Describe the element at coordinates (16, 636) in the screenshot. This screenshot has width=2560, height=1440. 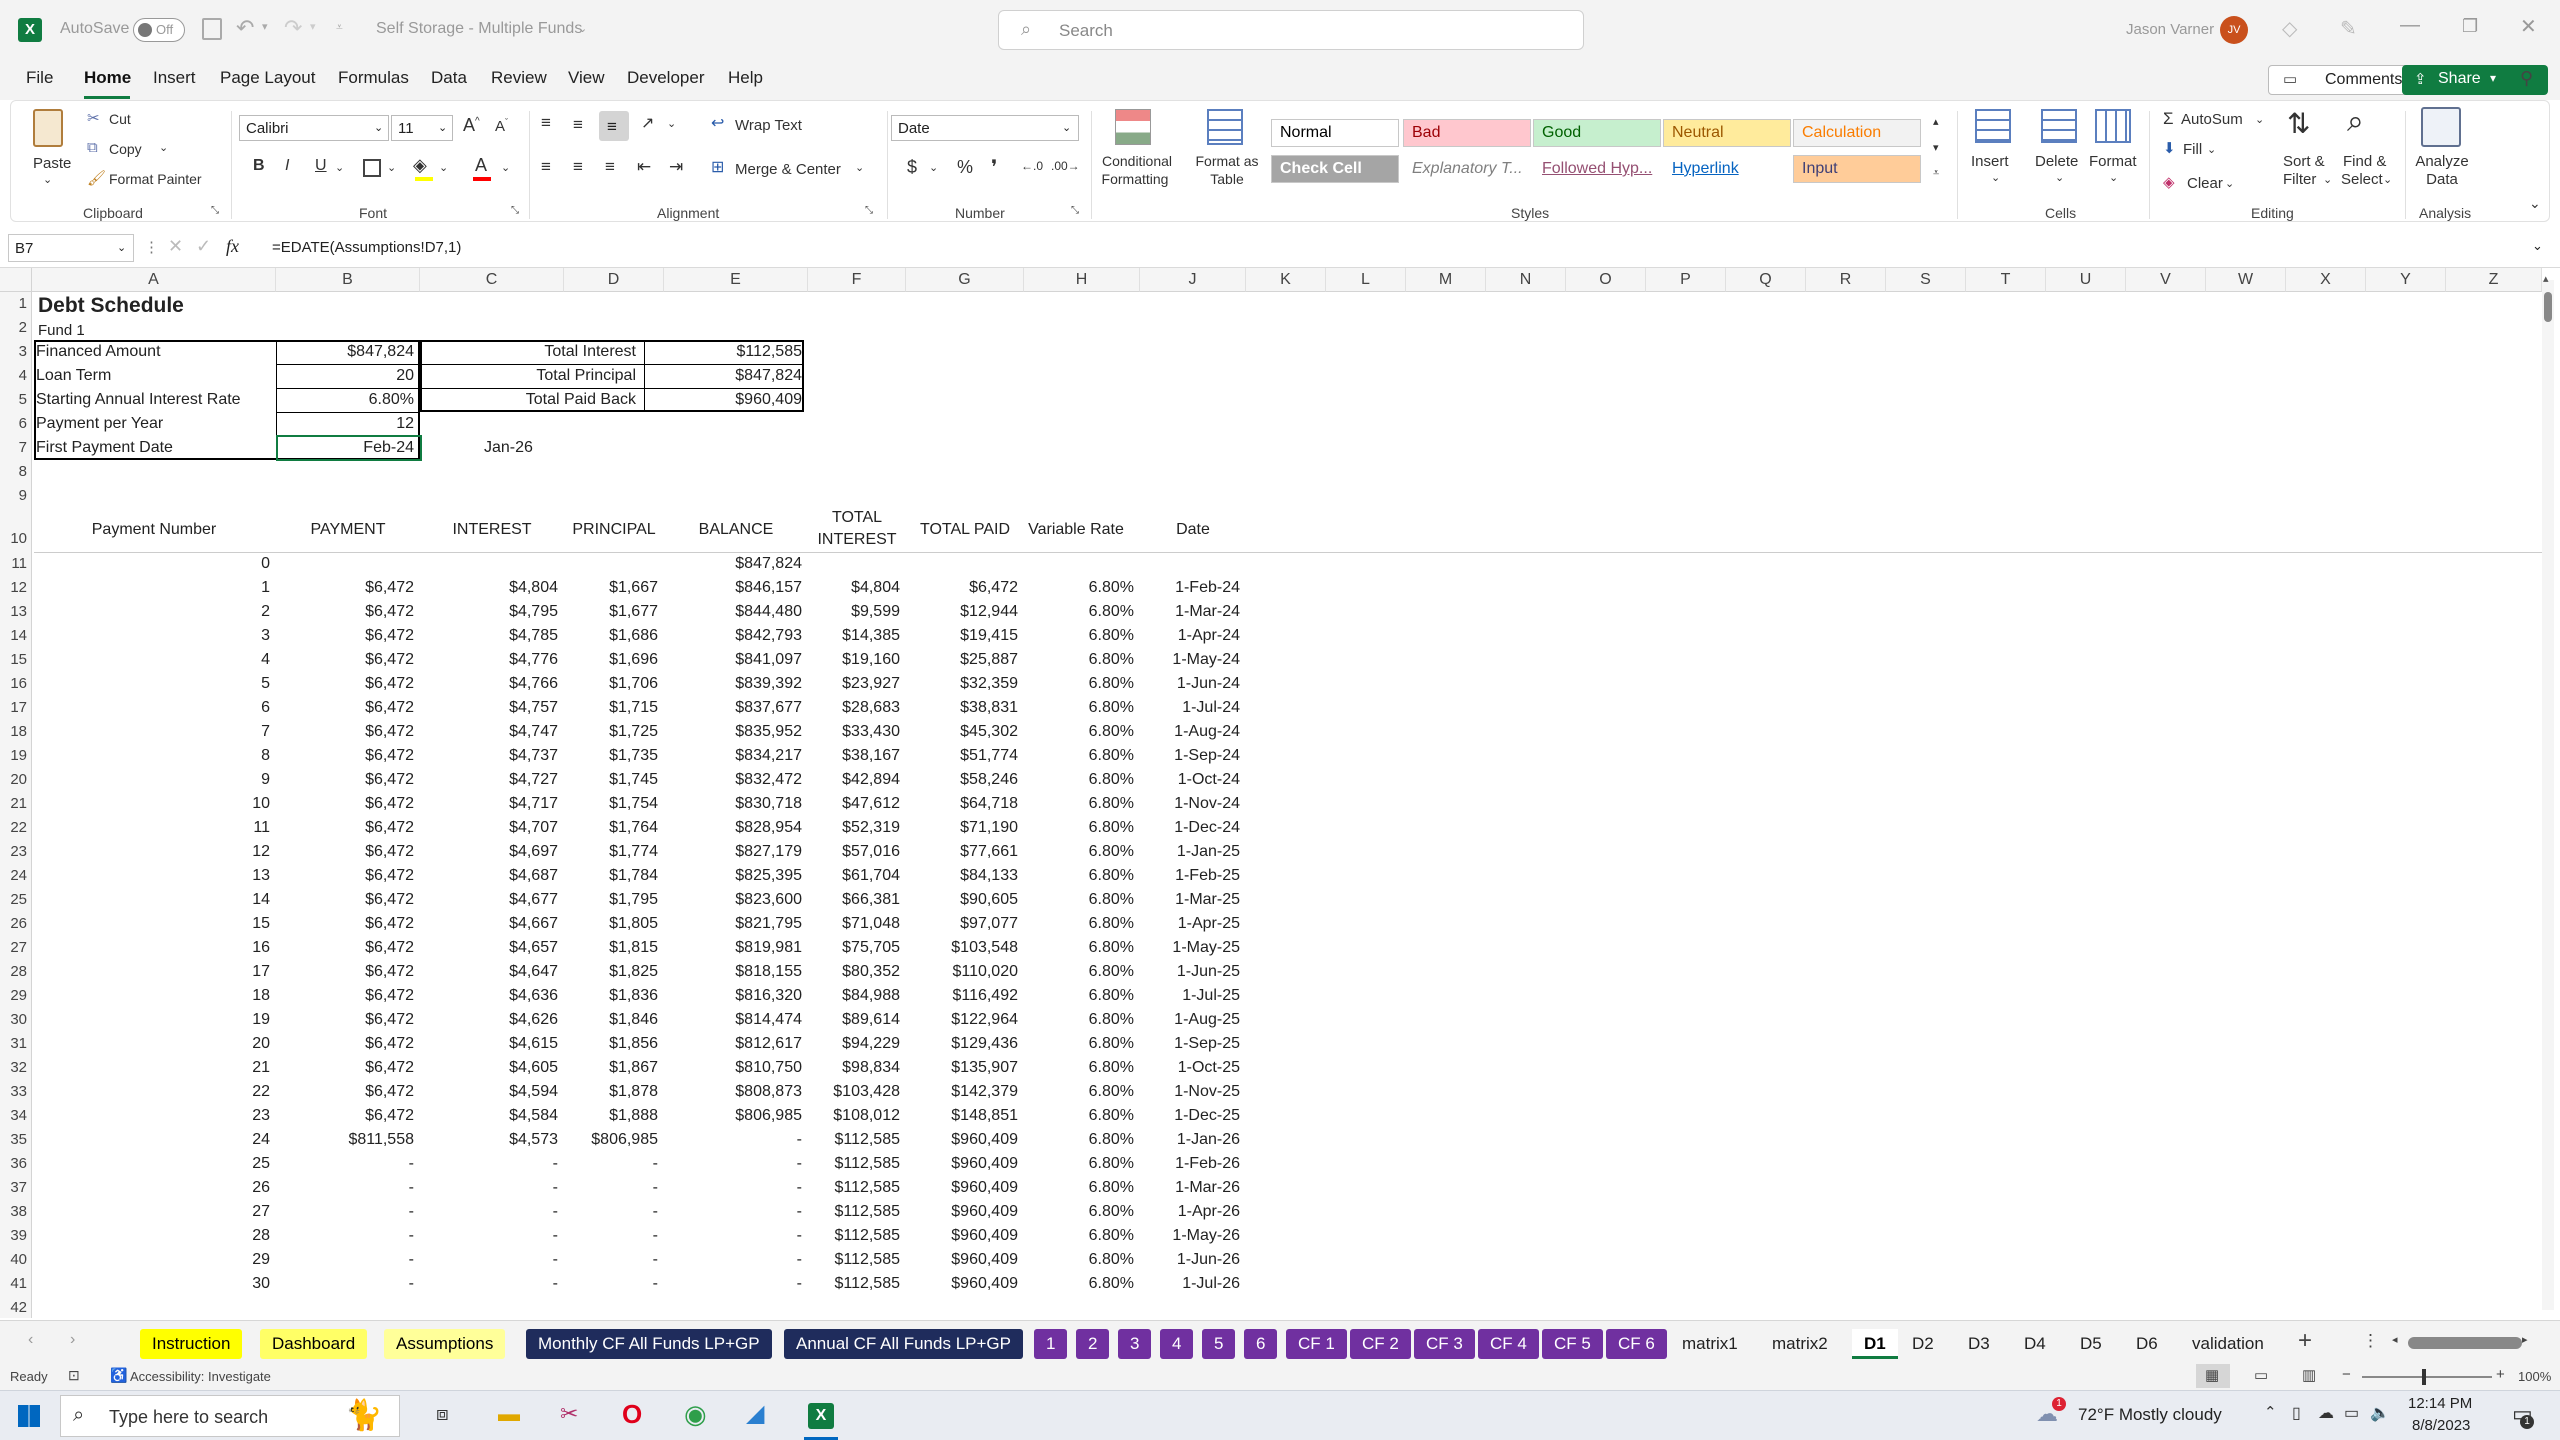
I see `row-header: 14` at that location.